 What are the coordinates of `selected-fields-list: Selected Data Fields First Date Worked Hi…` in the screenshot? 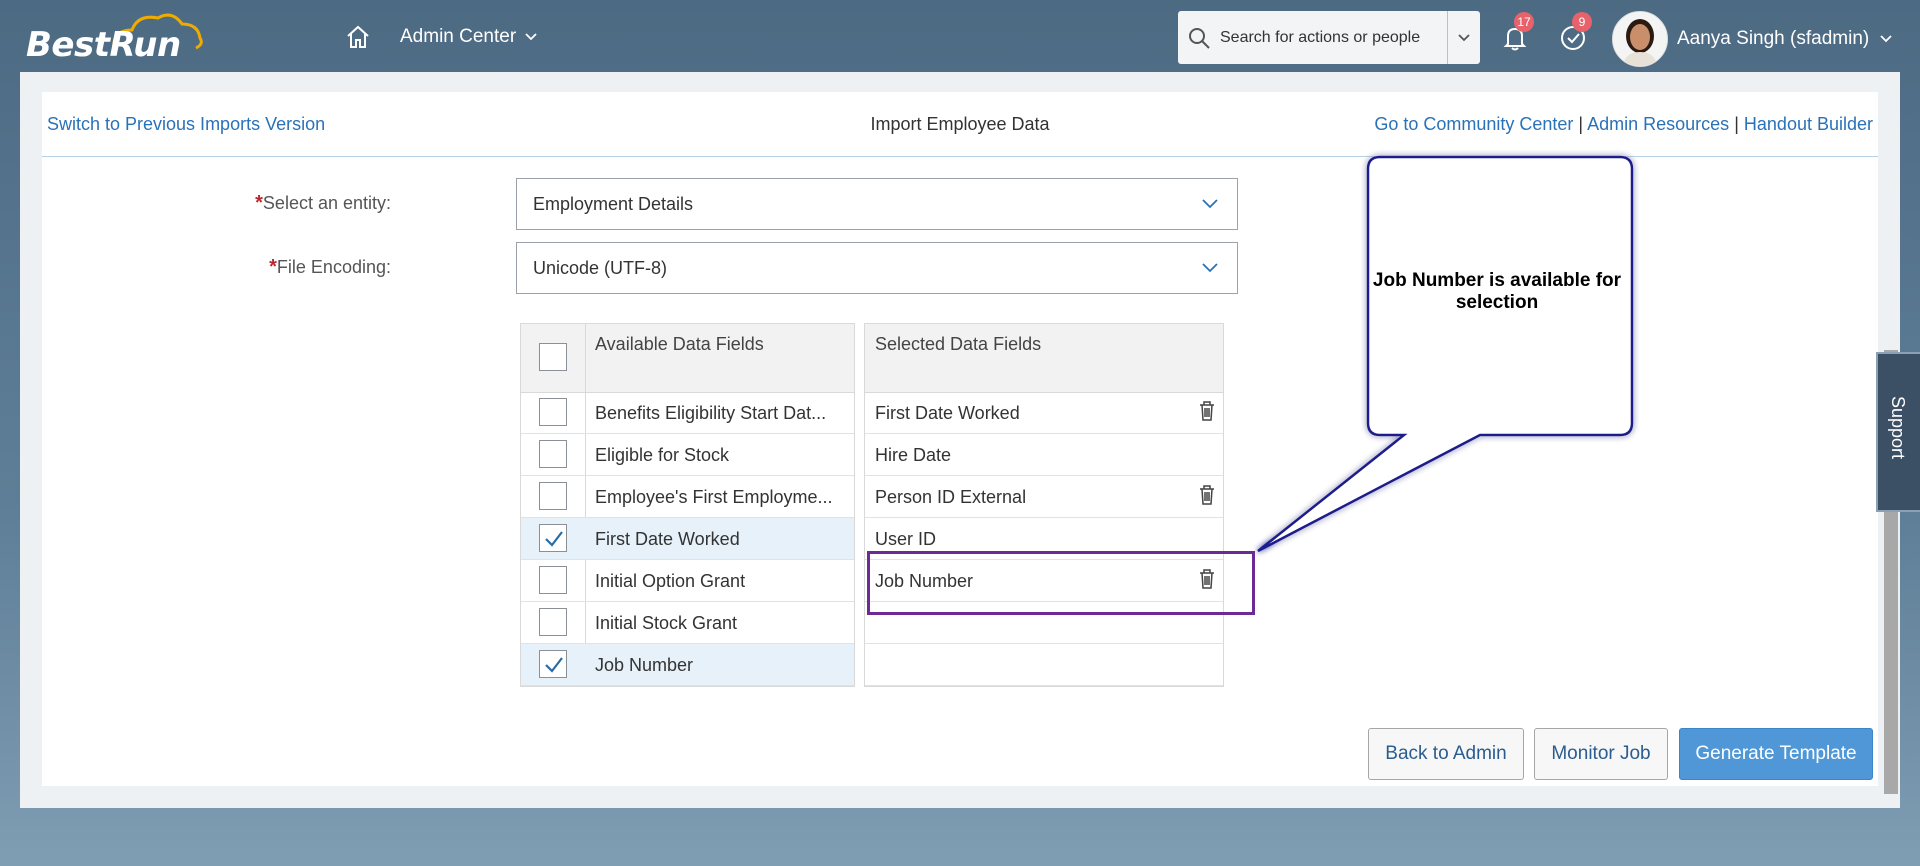 It's located at (1044, 505).